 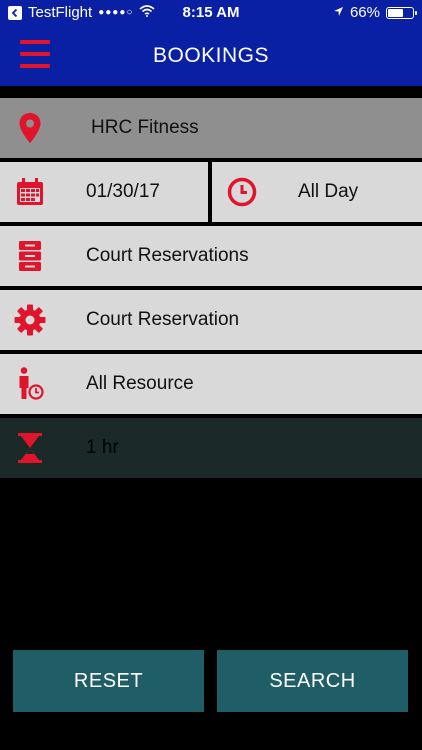 I want to click on type-selector: Court Reservation, so click(x=211, y=320).